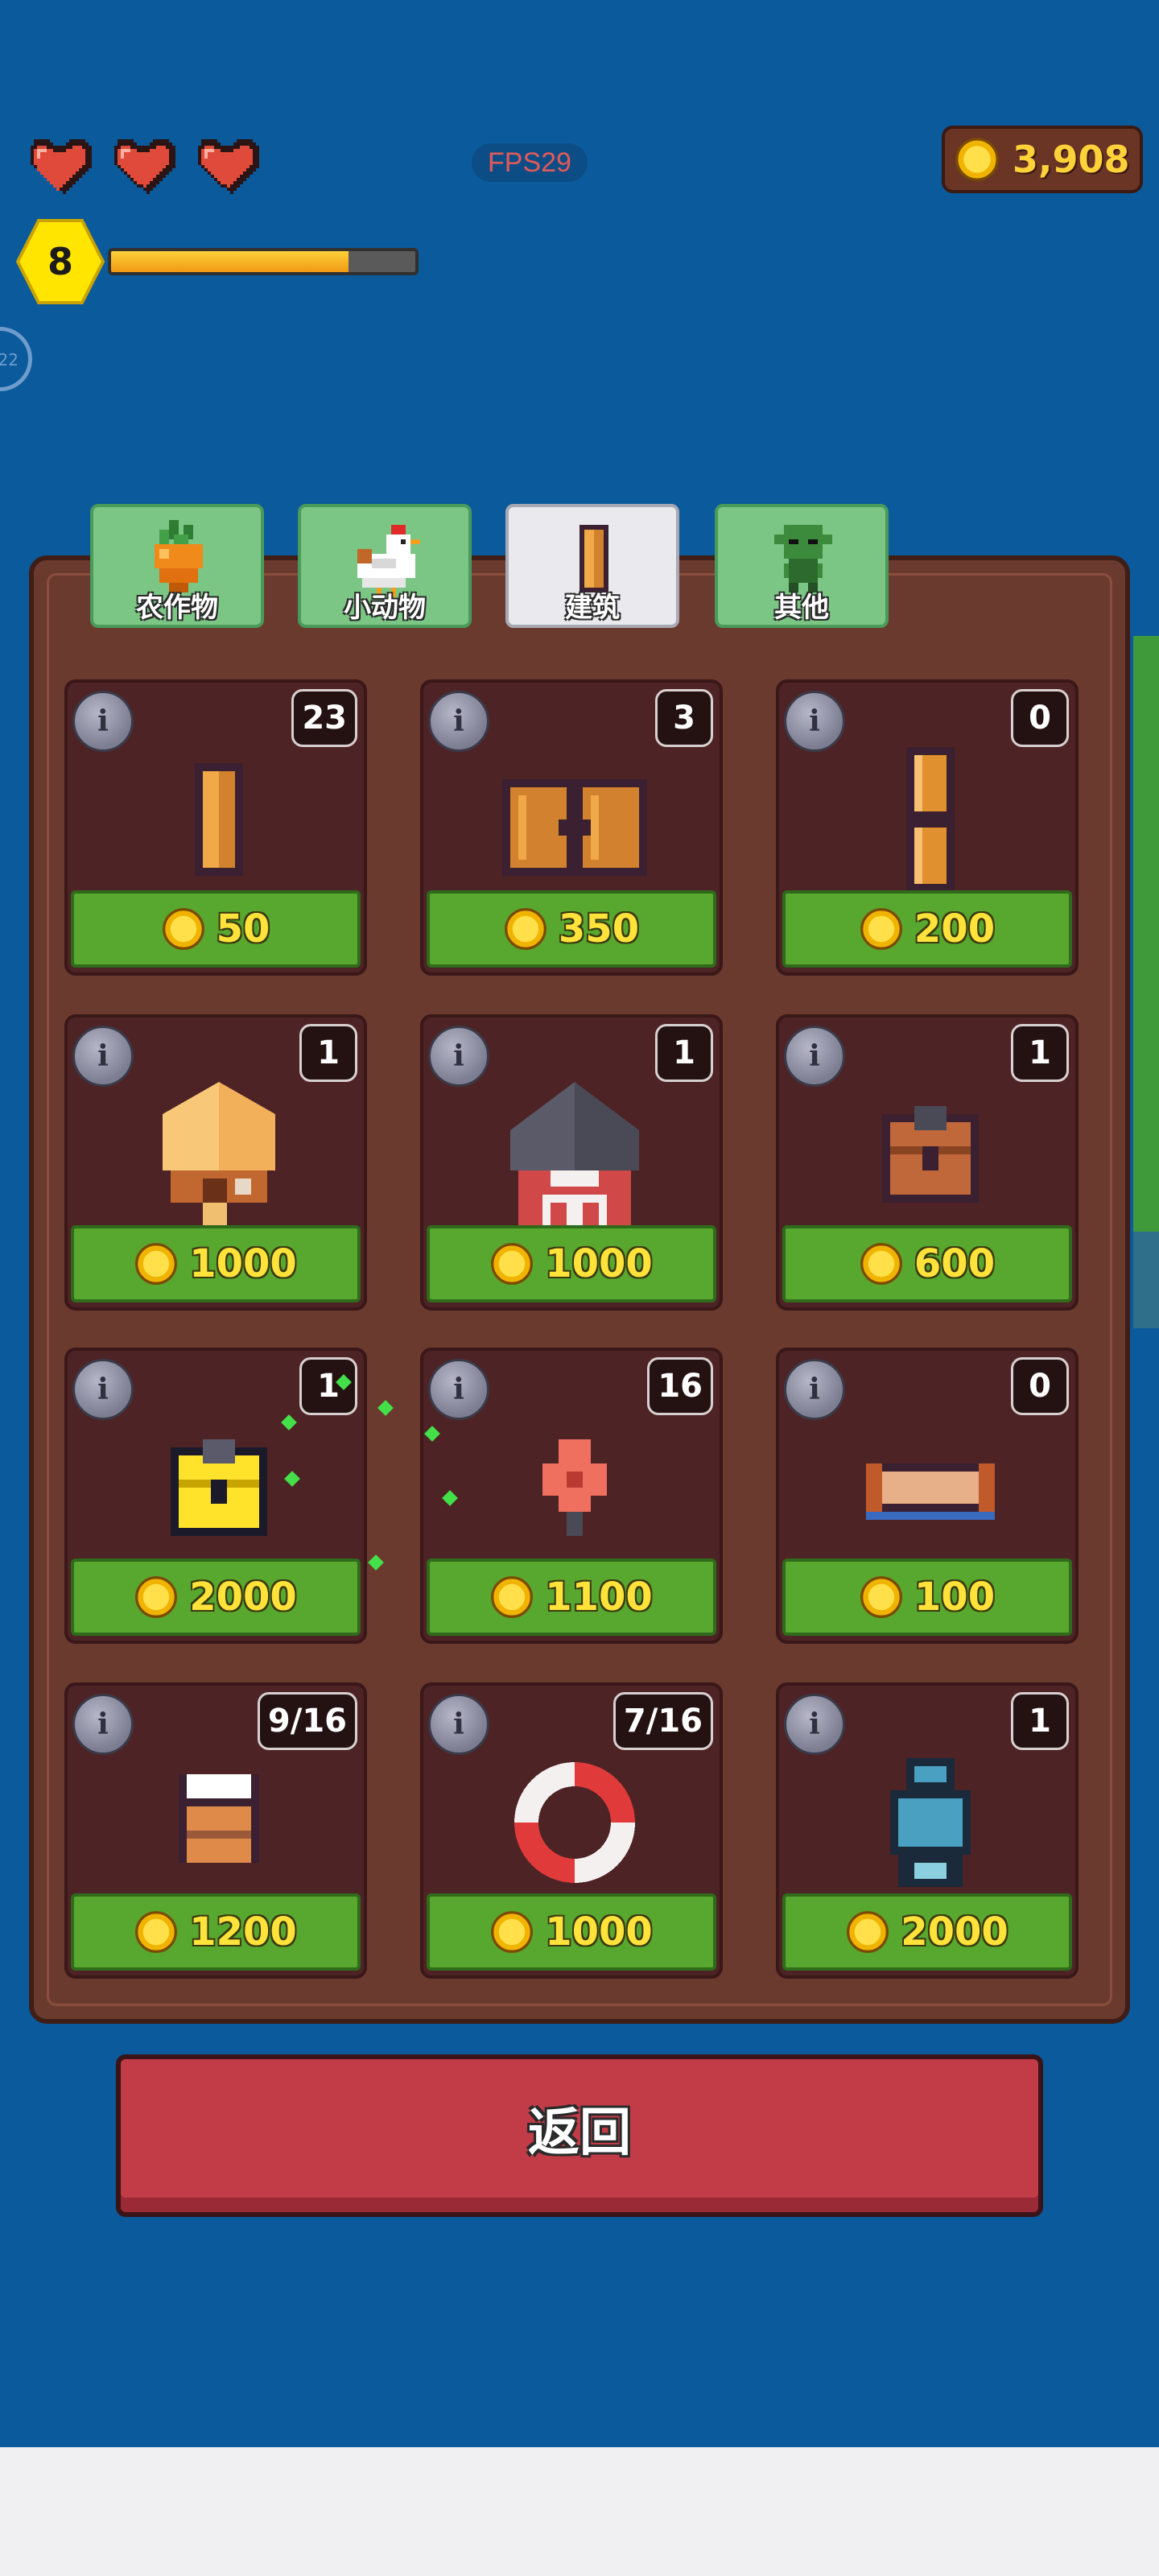 The image size is (1159, 2576). I want to click on wooden-fence-icon, so click(930, 819).